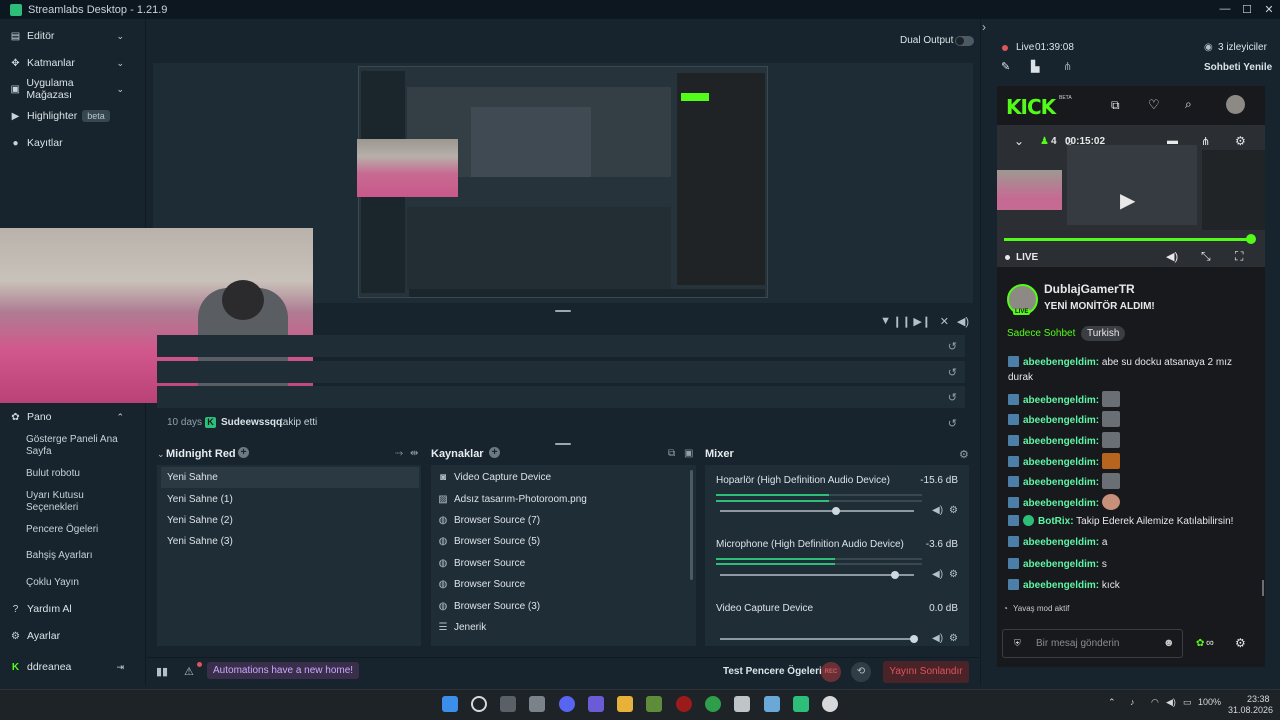 Image resolution: width=1280 pixels, height=720 pixels. What do you see at coordinates (1187, 702) in the screenshot?
I see `battery-icon: ▭` at bounding box center [1187, 702].